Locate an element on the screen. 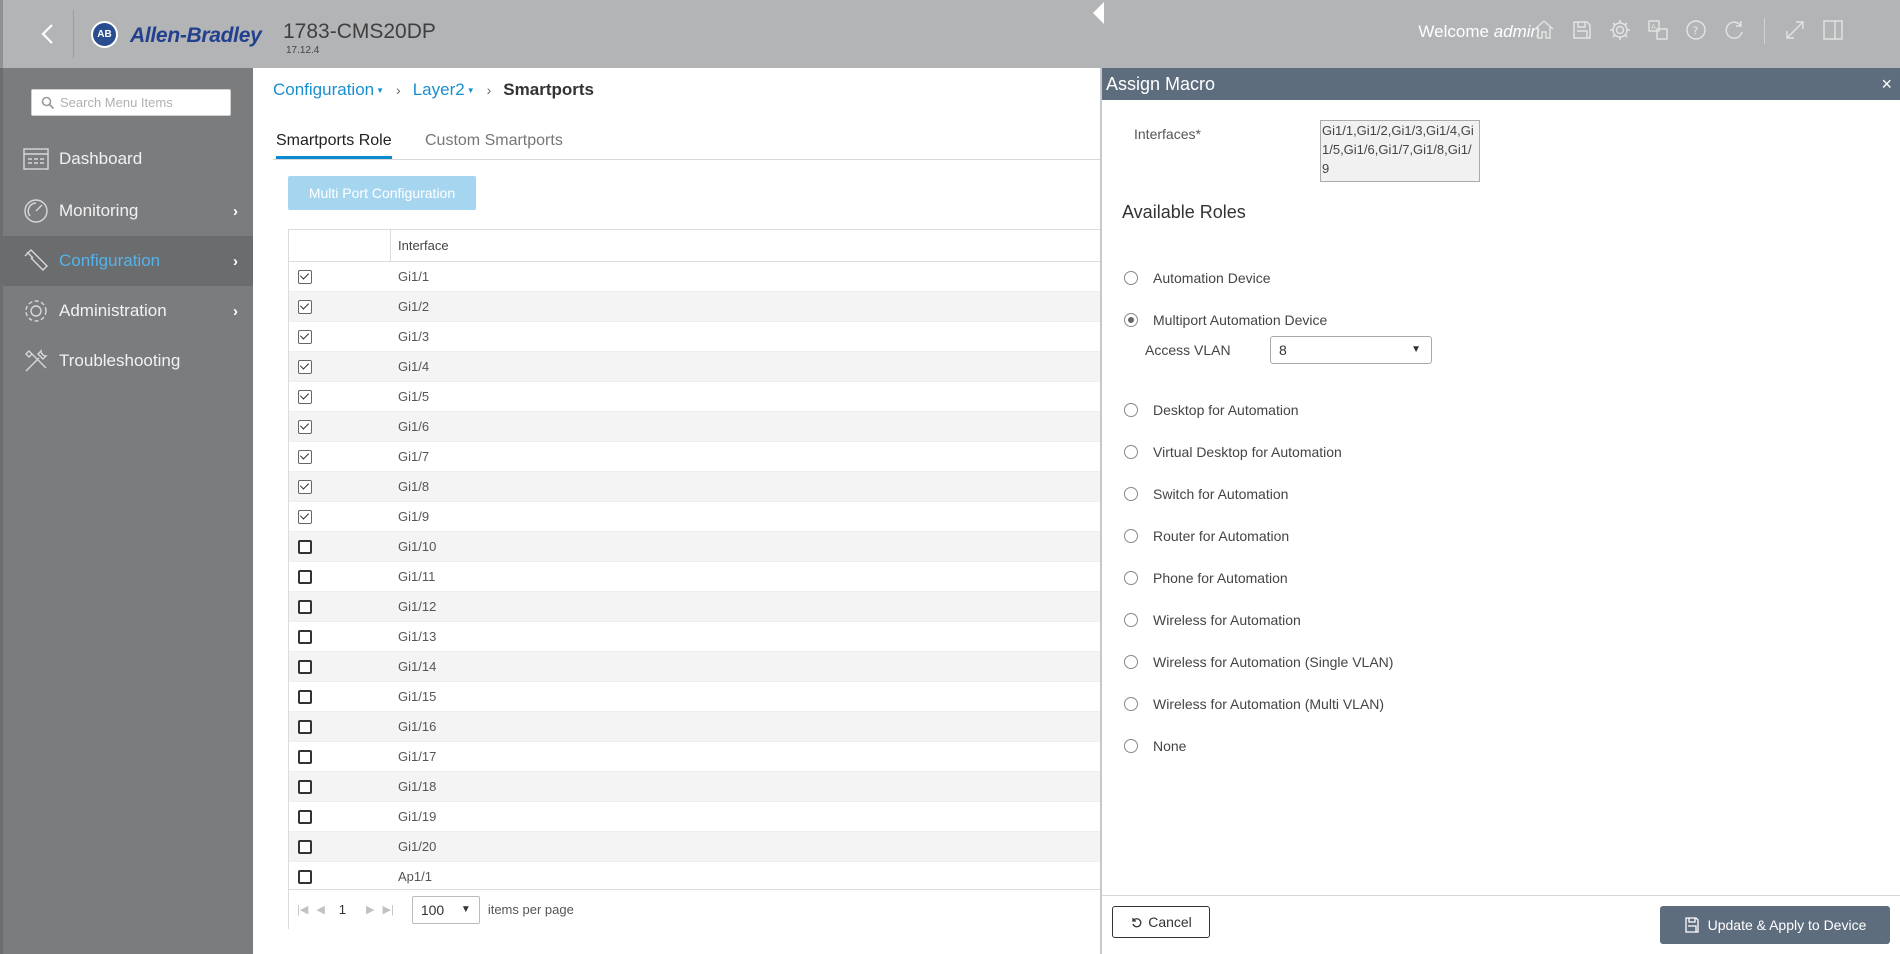  next-page-icon: ▶ is located at coordinates (370, 909).